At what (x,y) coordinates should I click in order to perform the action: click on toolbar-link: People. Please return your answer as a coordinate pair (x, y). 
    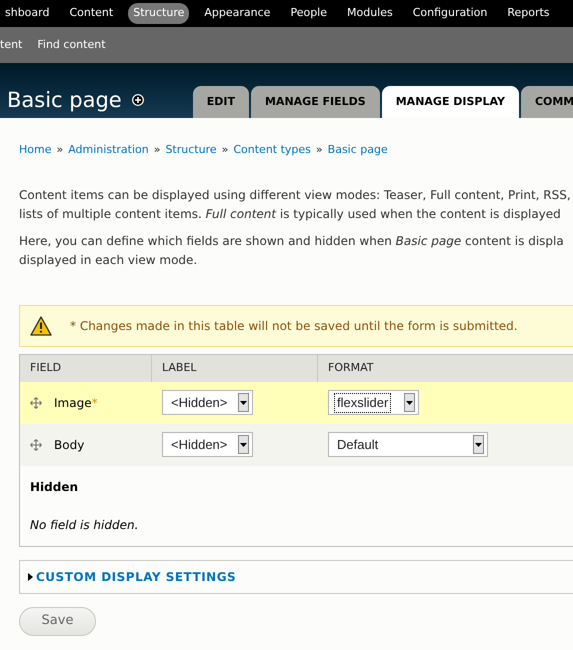
    Looking at the image, I should click on (308, 13).